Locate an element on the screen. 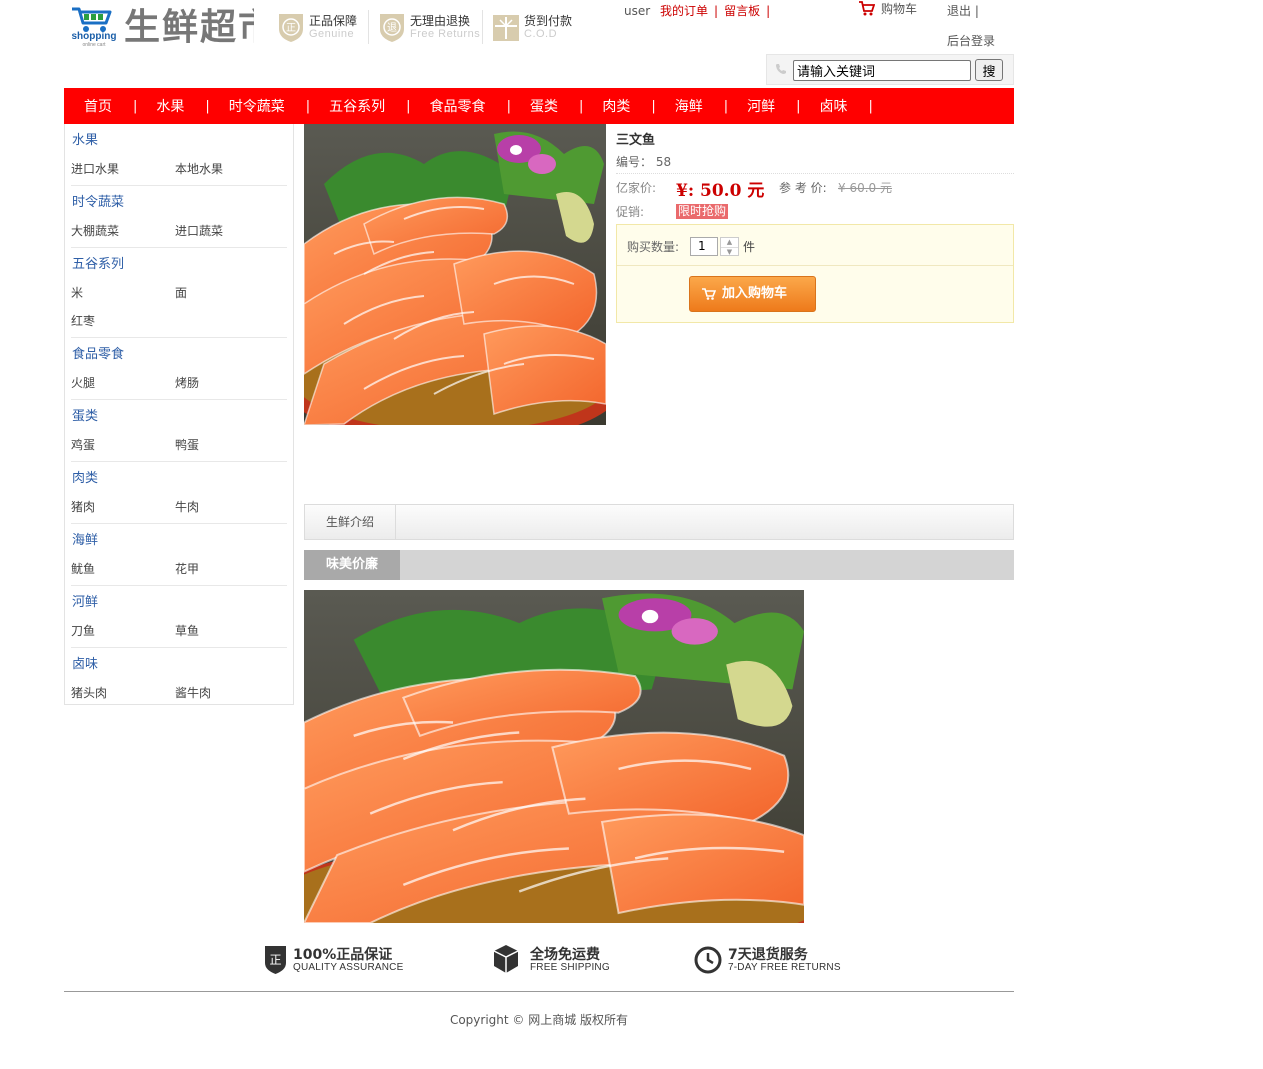 The width and height of the screenshot is (1263, 1069). add-to-cart-button: 加入购物车 is located at coordinates (752, 294).